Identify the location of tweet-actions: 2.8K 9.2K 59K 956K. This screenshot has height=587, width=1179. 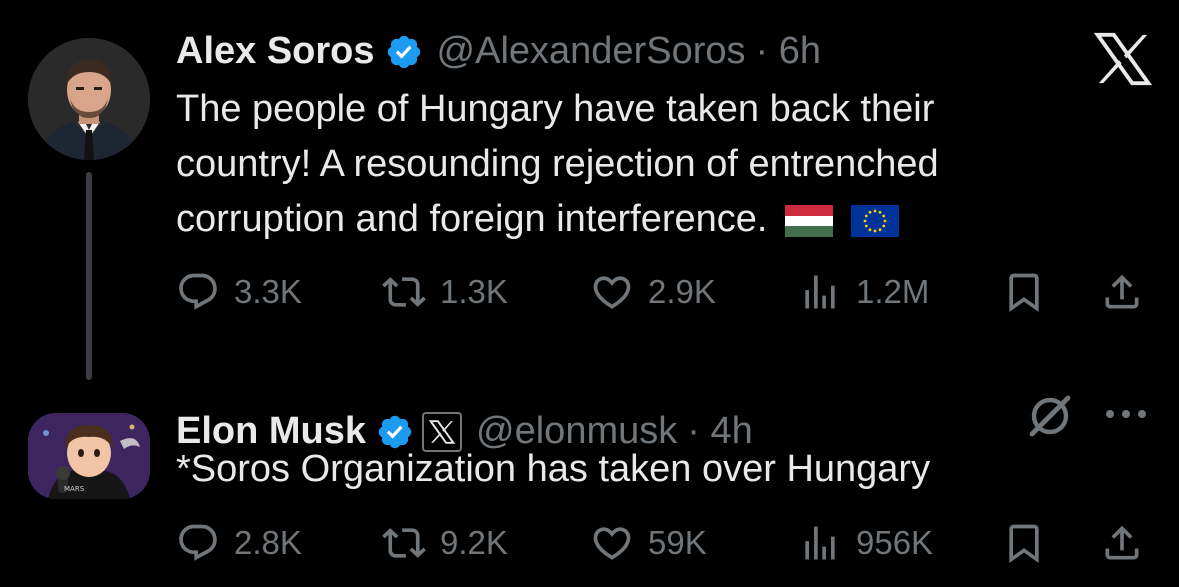
(666, 543).